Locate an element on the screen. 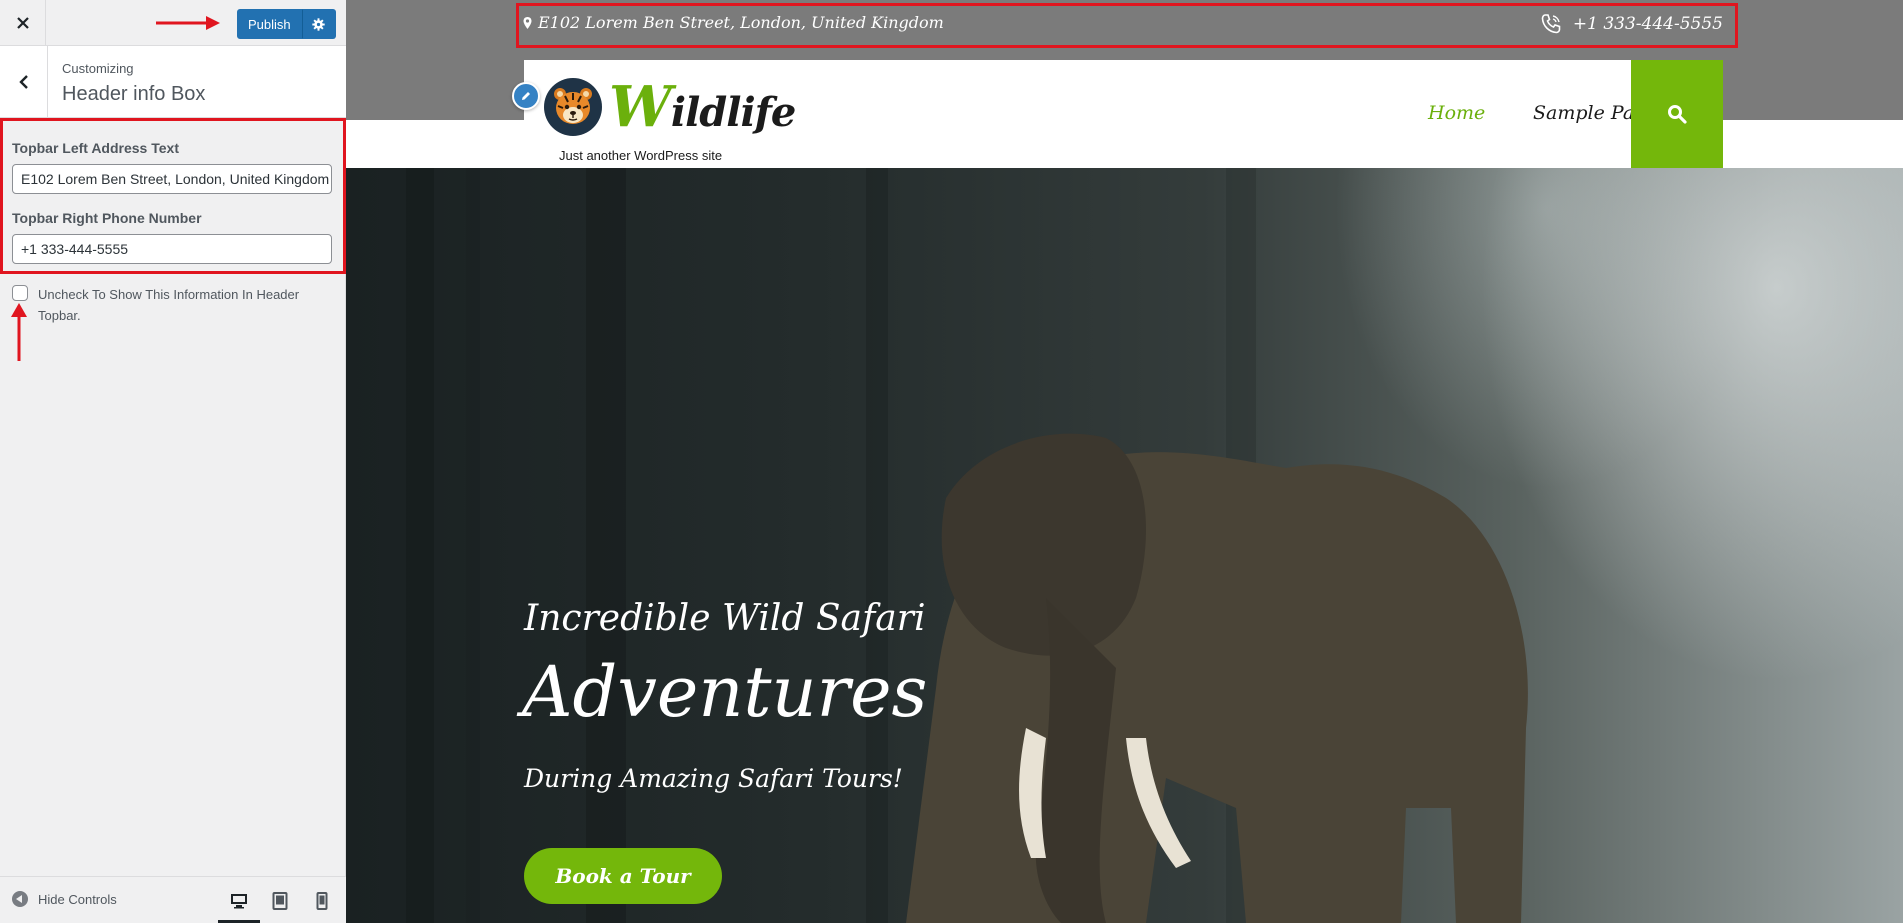 The image size is (1903, 923). gear-icon is located at coordinates (318, 24).